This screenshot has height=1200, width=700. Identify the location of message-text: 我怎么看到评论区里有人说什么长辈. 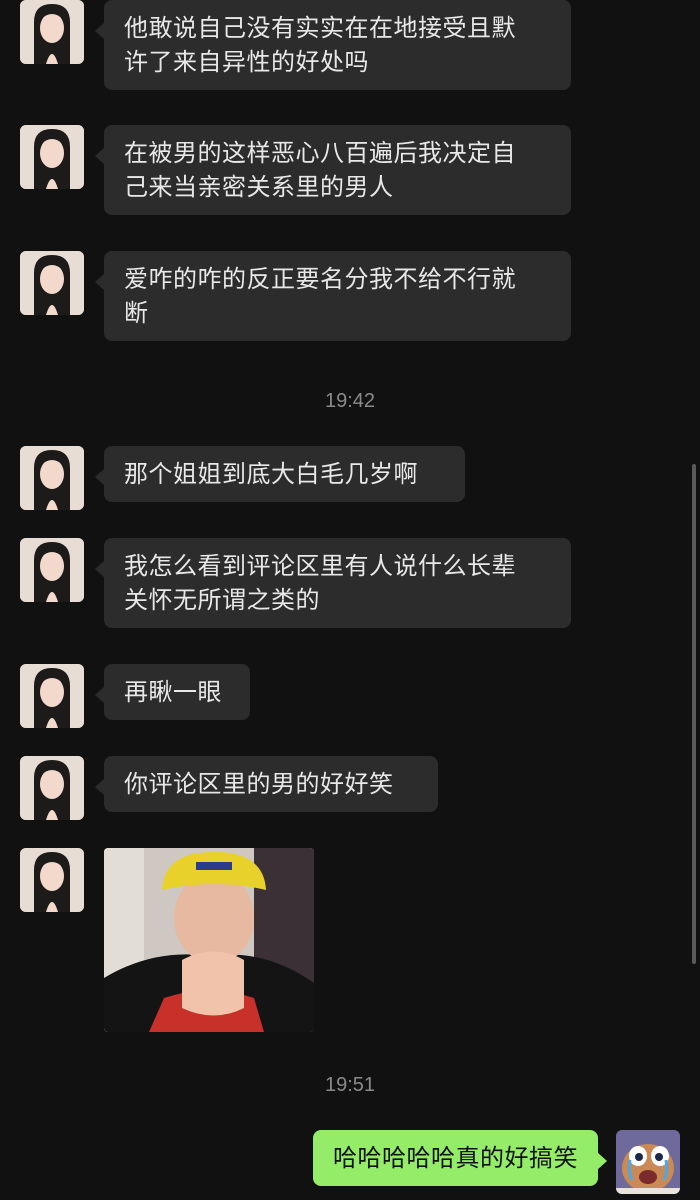
(320, 566).